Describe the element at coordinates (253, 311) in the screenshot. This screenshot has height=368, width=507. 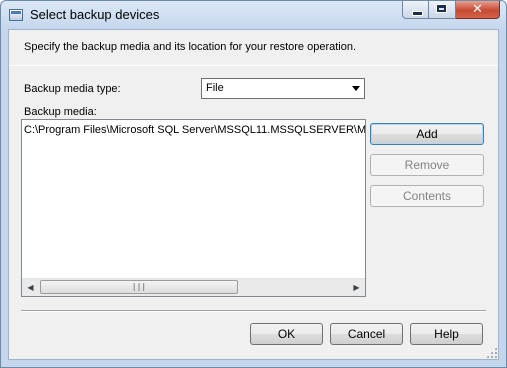
I see `footer-divider` at that location.